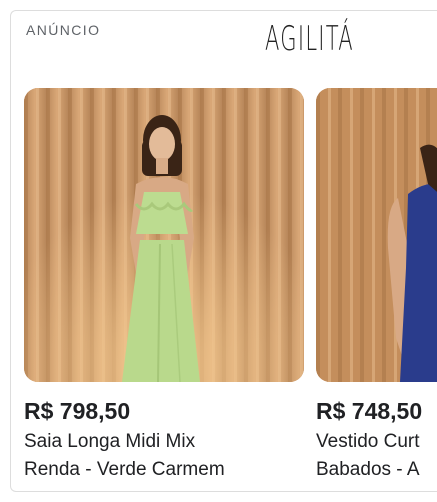  I want to click on product-title: Saia Longa Midi Mix Renda - Verde Carmem, so click(164, 456).